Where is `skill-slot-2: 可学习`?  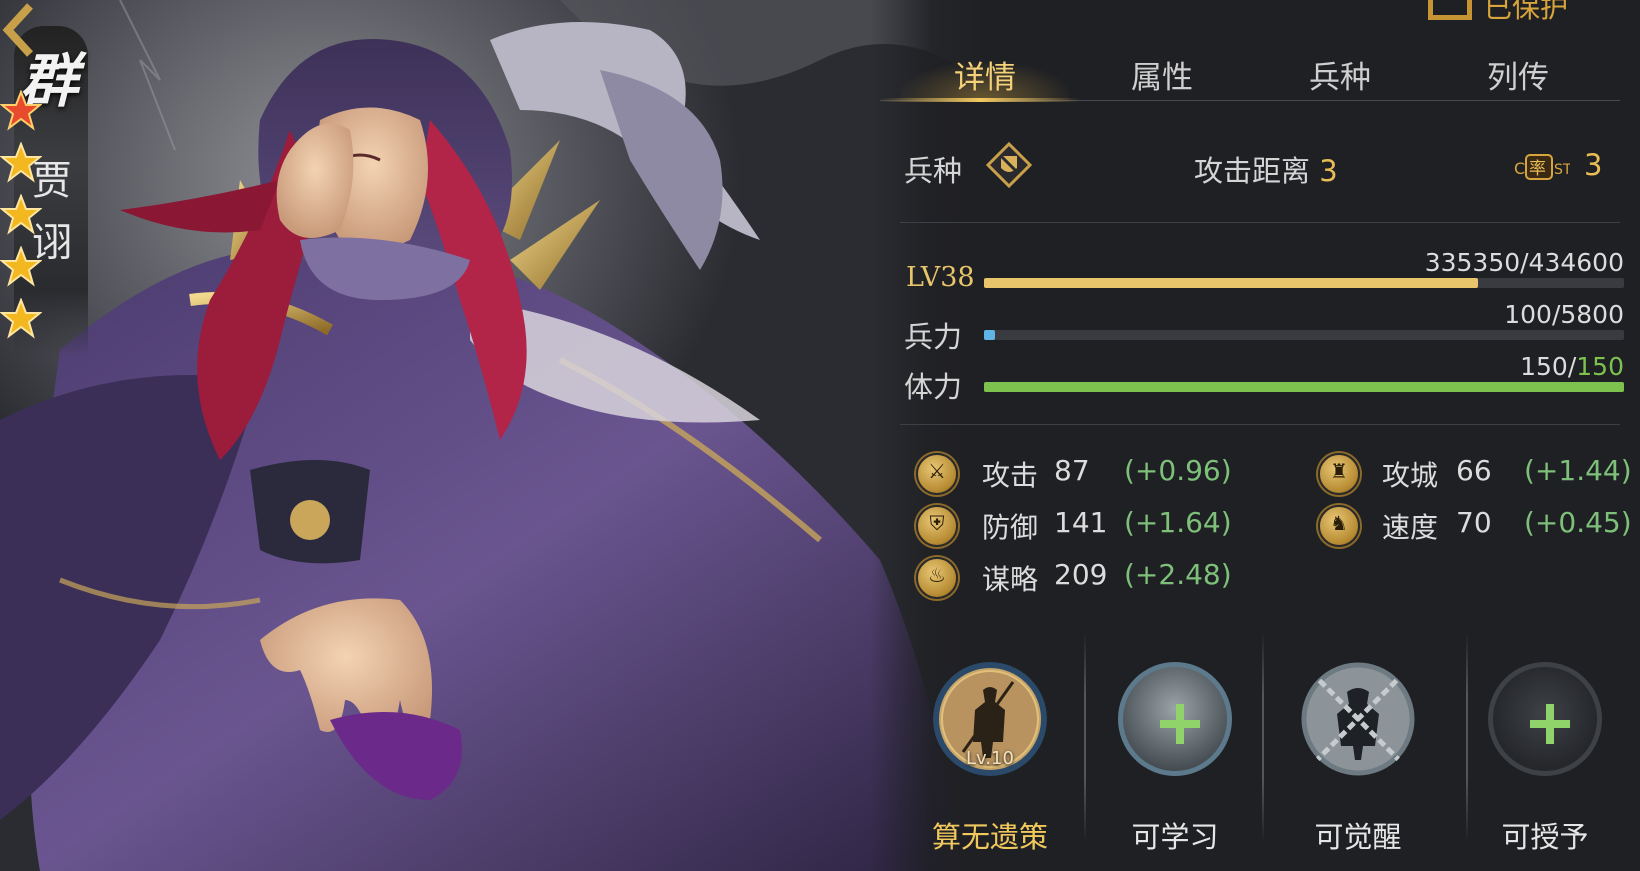
skill-slot-2: 可学习 is located at coordinates (1175, 751).